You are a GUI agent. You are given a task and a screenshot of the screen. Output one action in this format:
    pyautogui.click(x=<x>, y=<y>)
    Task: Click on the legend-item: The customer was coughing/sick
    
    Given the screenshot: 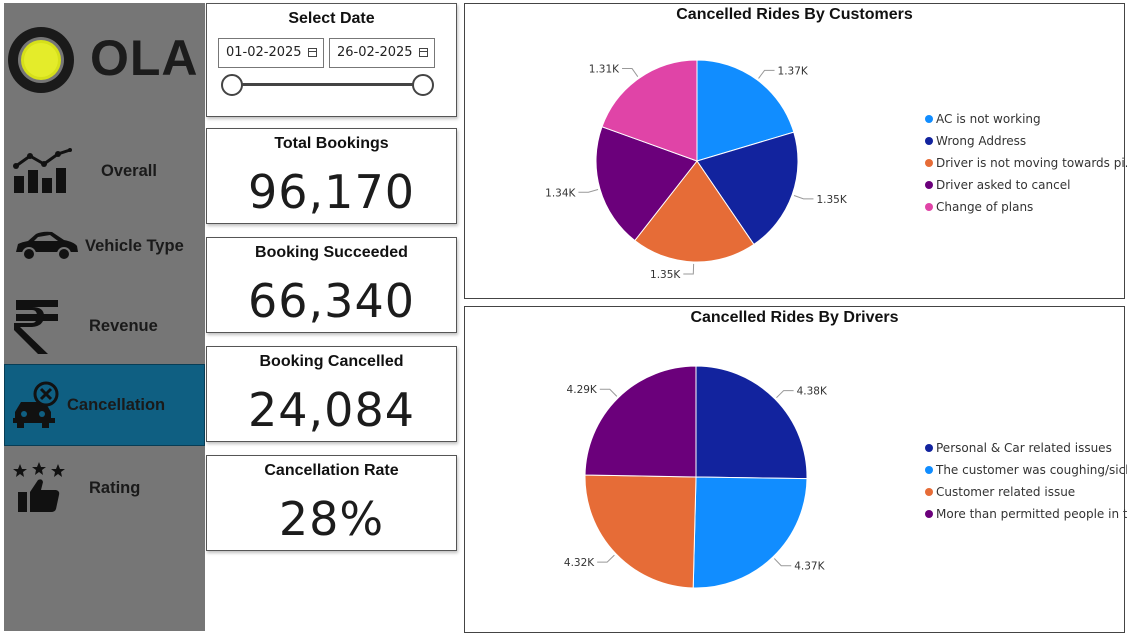 What is the action you would take?
    pyautogui.click(x=1026, y=470)
    